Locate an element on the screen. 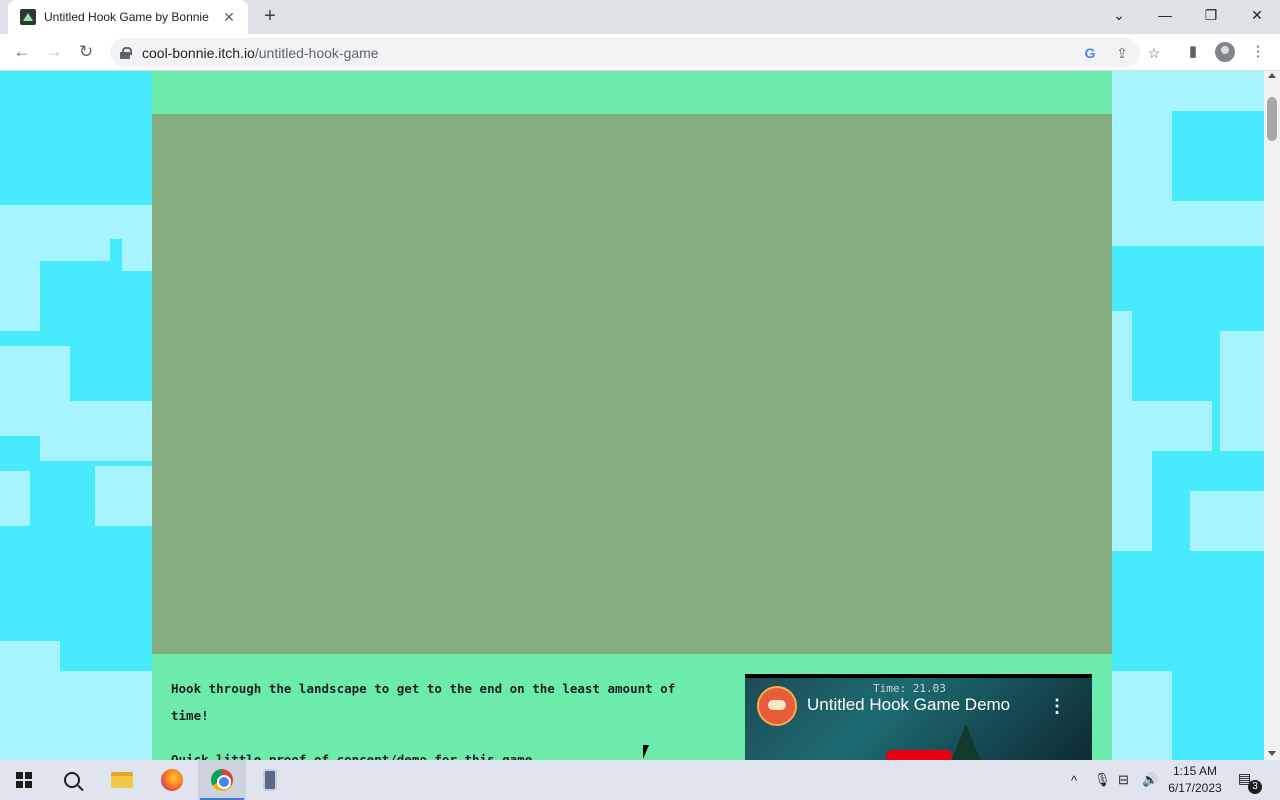 The image size is (1280, 800). chrome-icon is located at coordinates (222, 780).